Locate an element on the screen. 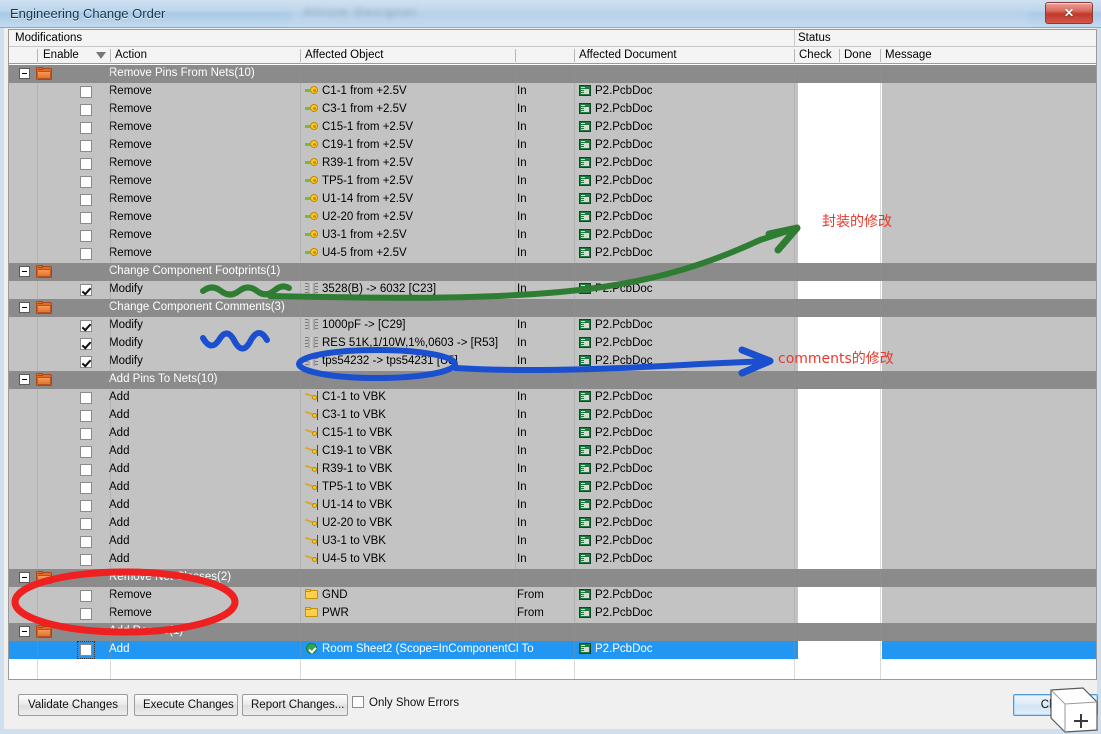  row-action-cell: Remove is located at coordinates (130, 145).